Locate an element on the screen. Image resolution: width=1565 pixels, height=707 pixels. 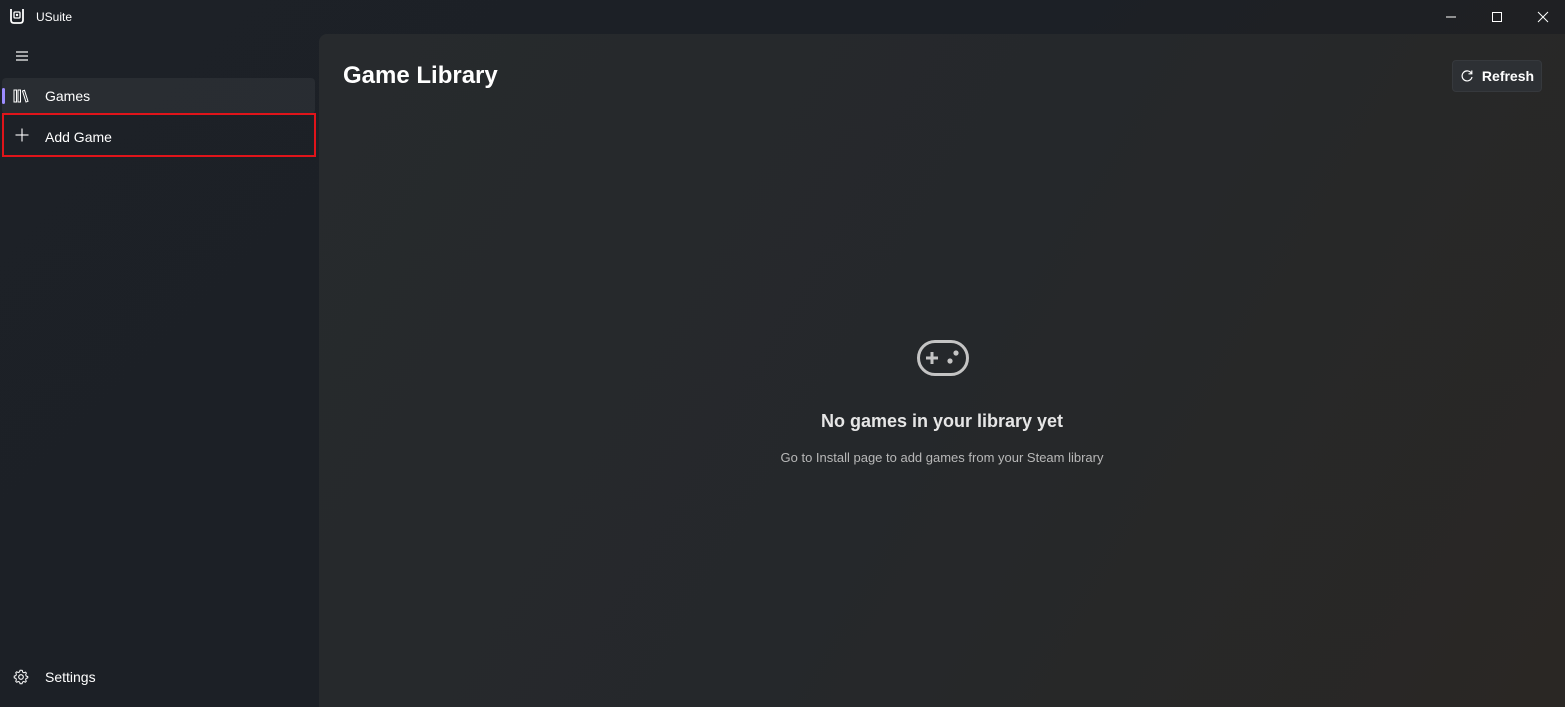
refresh-label: Refresh is located at coordinates (1508, 76).